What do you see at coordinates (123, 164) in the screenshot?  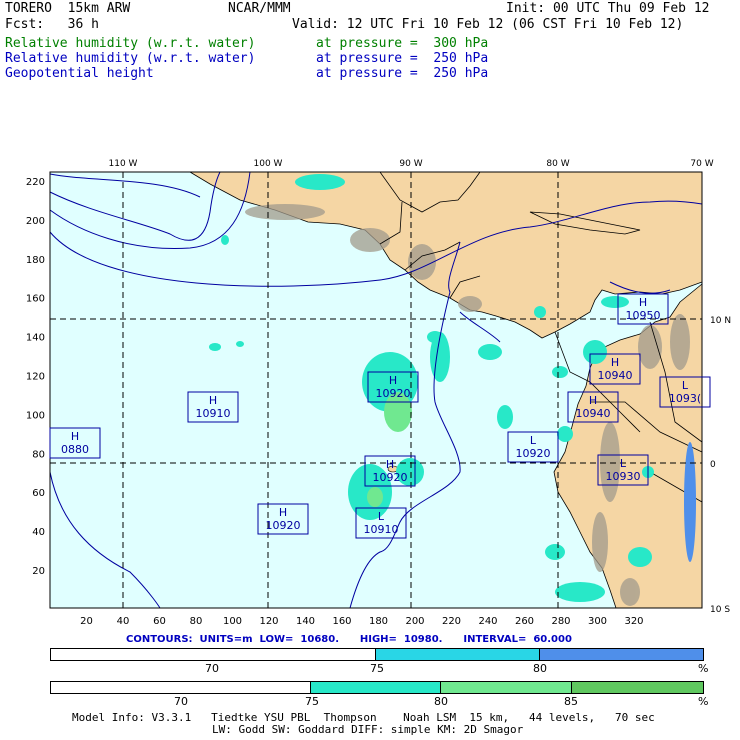 I see `lon-label: 110 W` at bounding box center [123, 164].